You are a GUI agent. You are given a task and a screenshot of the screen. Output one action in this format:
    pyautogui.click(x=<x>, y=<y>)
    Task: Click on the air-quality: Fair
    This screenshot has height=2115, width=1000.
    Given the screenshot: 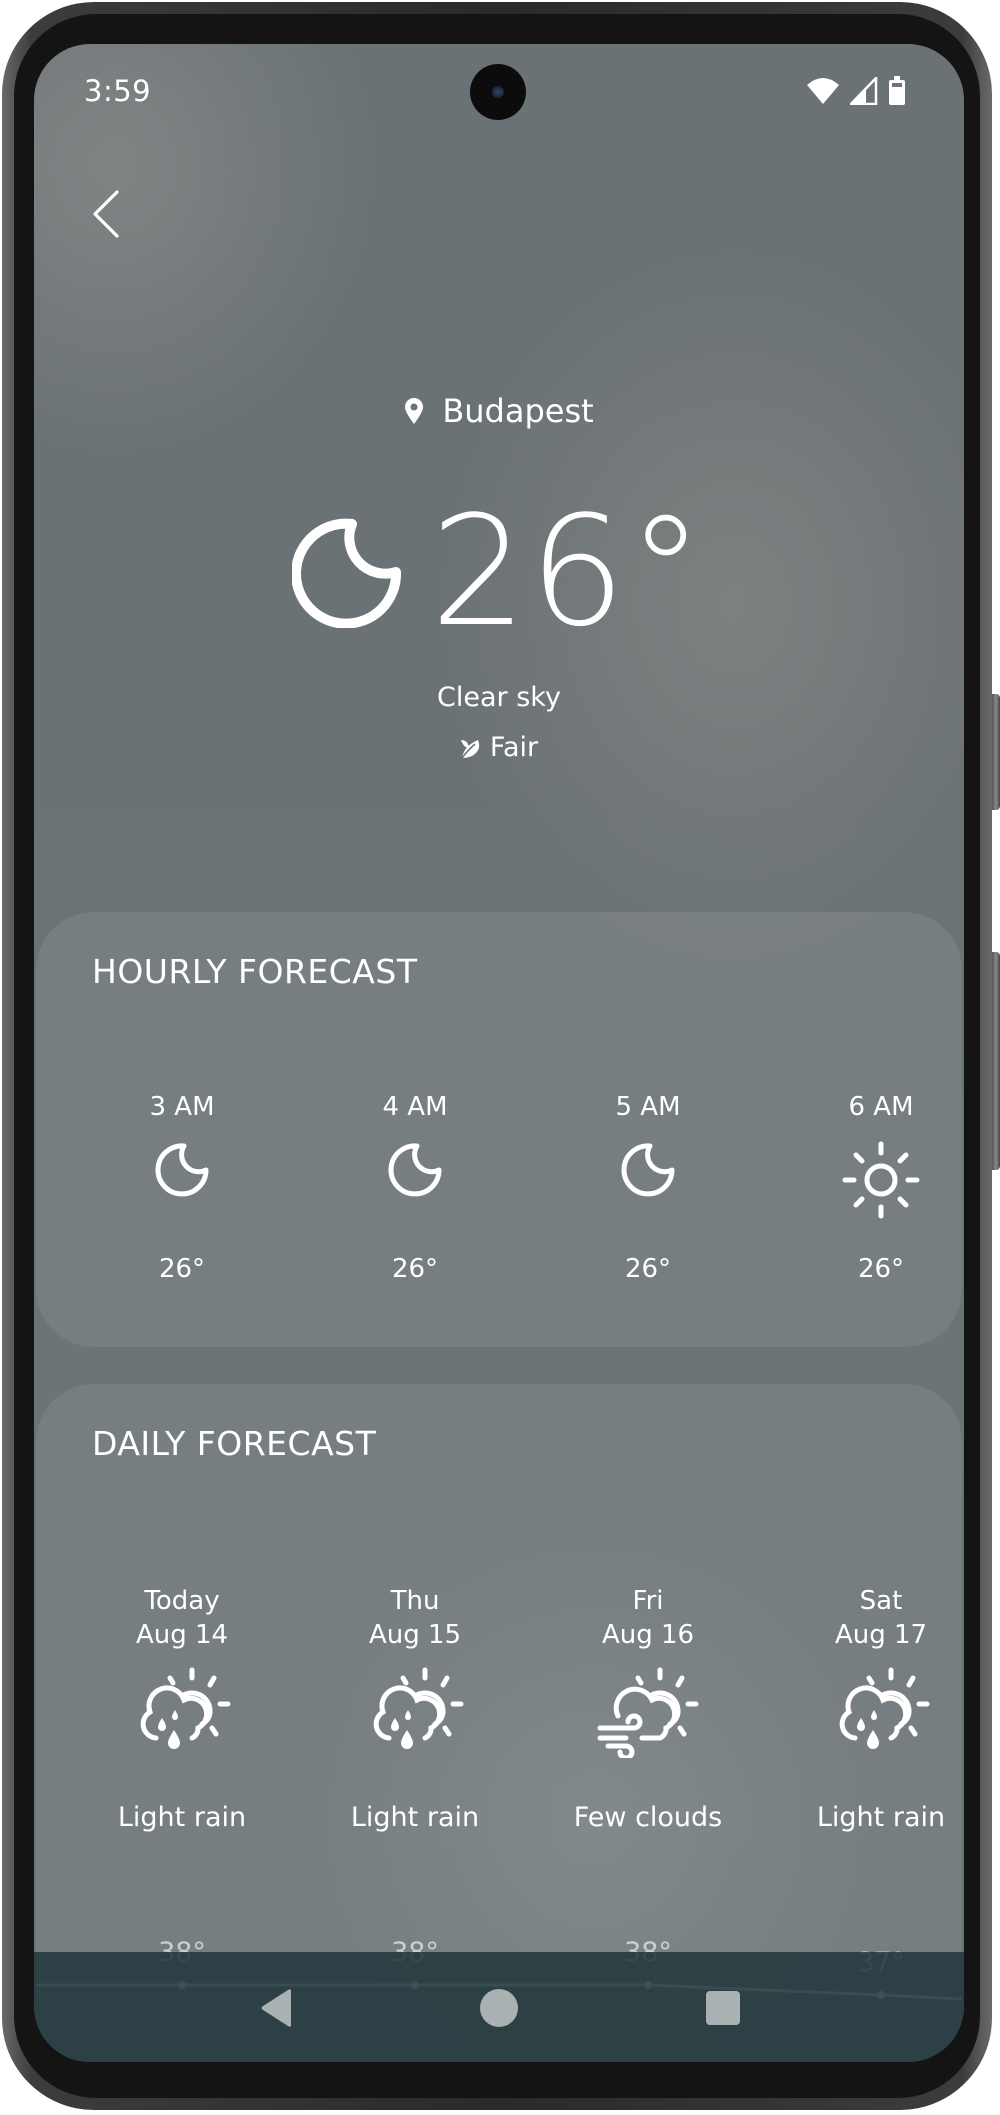 What is the action you would take?
    pyautogui.click(x=499, y=747)
    